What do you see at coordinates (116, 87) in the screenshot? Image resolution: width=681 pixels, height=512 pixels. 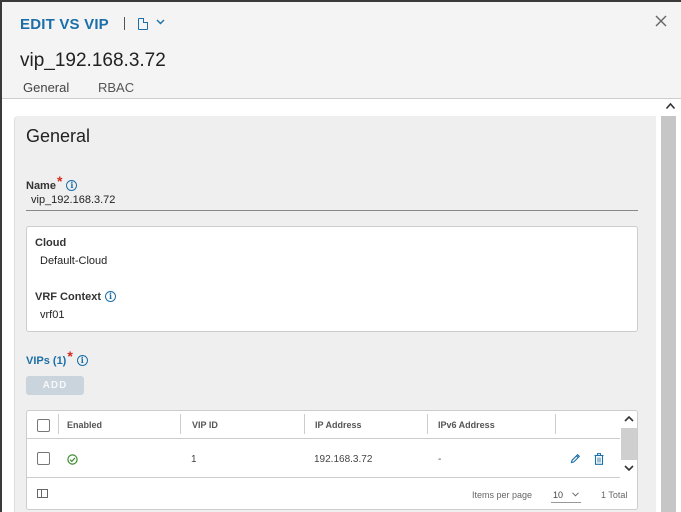 I see `tab-rbac: RBAC` at bounding box center [116, 87].